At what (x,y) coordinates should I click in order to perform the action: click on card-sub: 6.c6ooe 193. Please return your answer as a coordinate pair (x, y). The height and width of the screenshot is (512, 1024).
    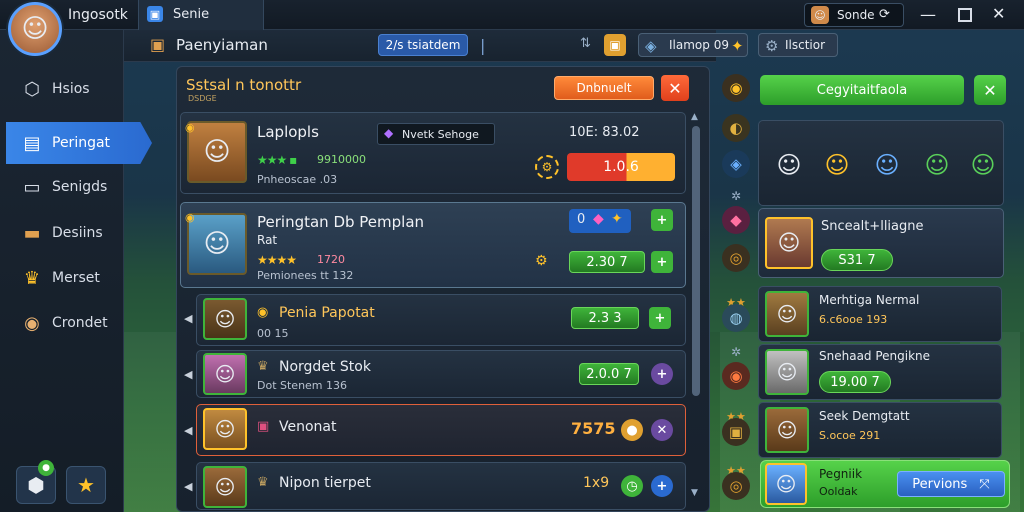
    Looking at the image, I should click on (853, 319).